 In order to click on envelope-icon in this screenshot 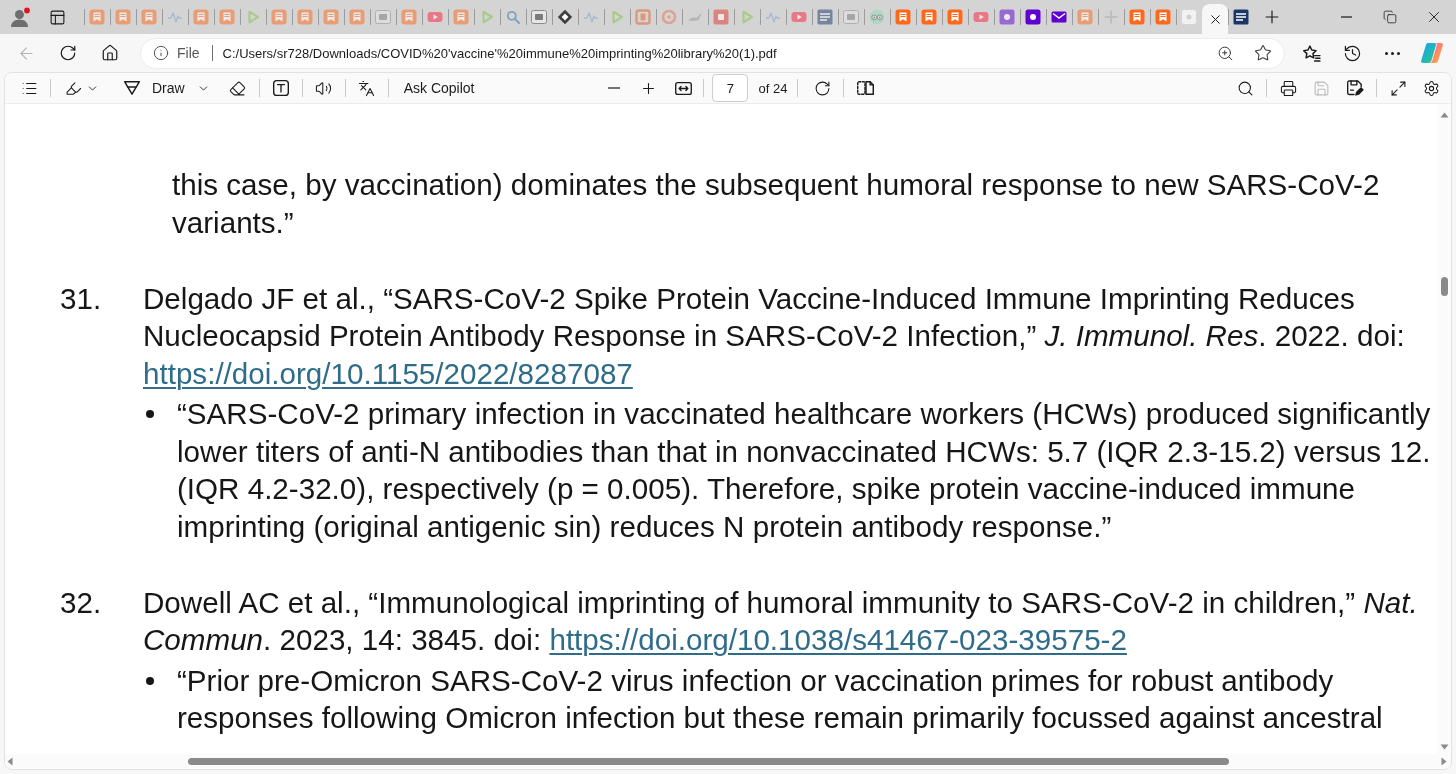, I will do `click(1059, 17)`.